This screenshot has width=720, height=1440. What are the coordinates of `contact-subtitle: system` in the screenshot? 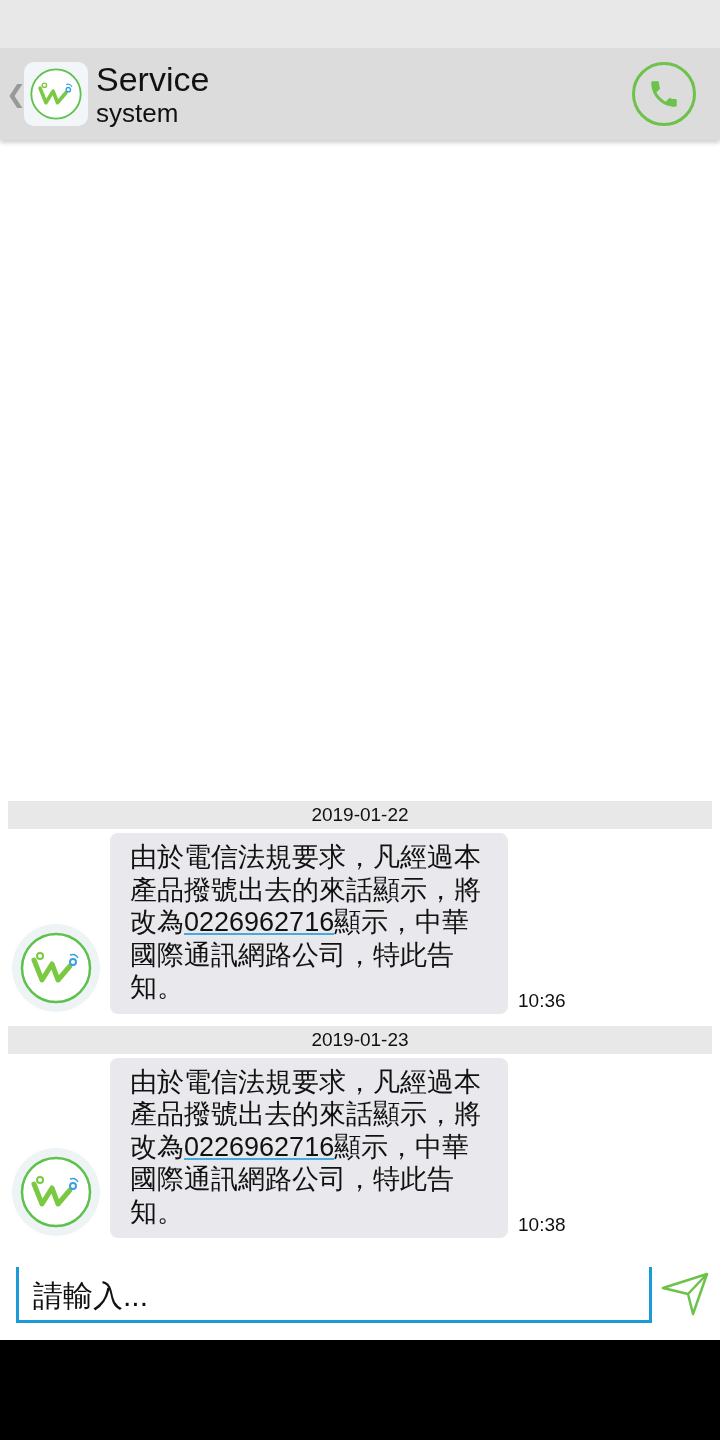 It's located at (138, 113).